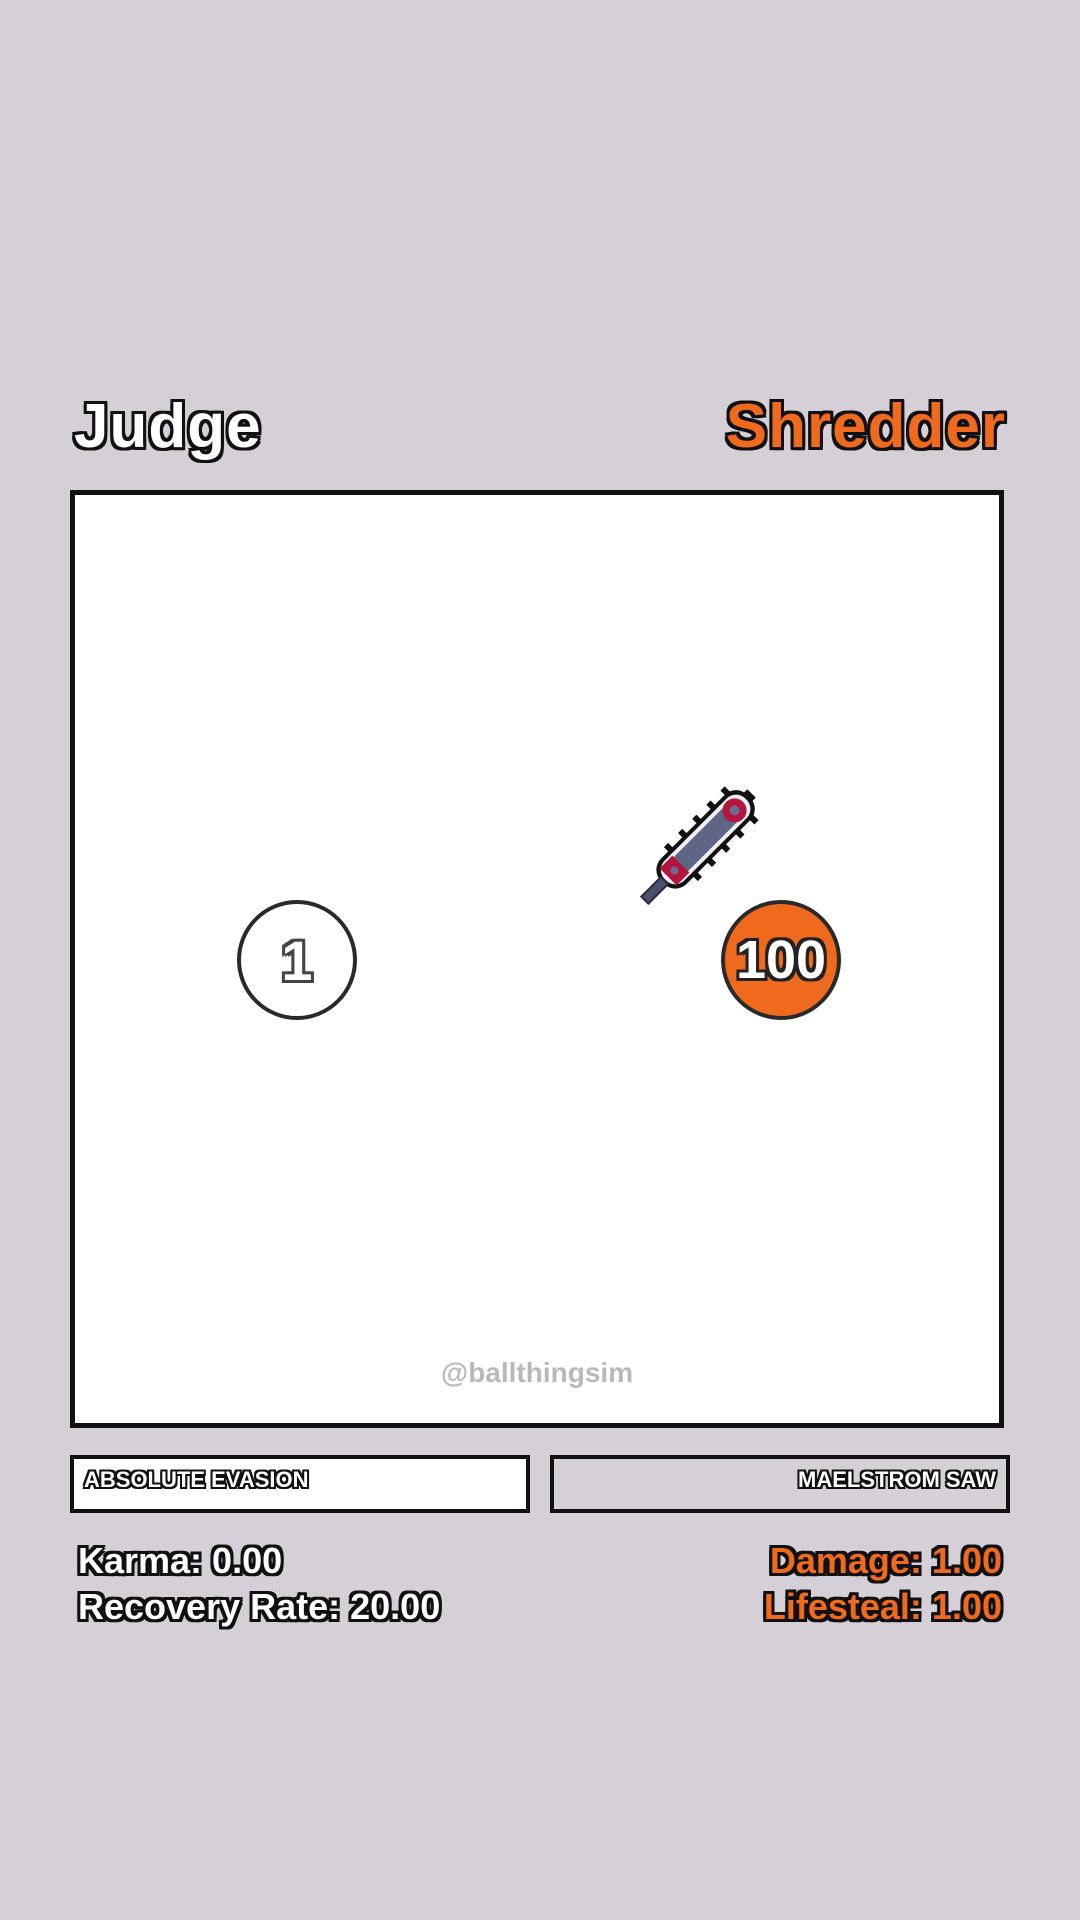 This screenshot has width=1080, height=1920. What do you see at coordinates (699, 846) in the screenshot?
I see `chainsaw-icon` at bounding box center [699, 846].